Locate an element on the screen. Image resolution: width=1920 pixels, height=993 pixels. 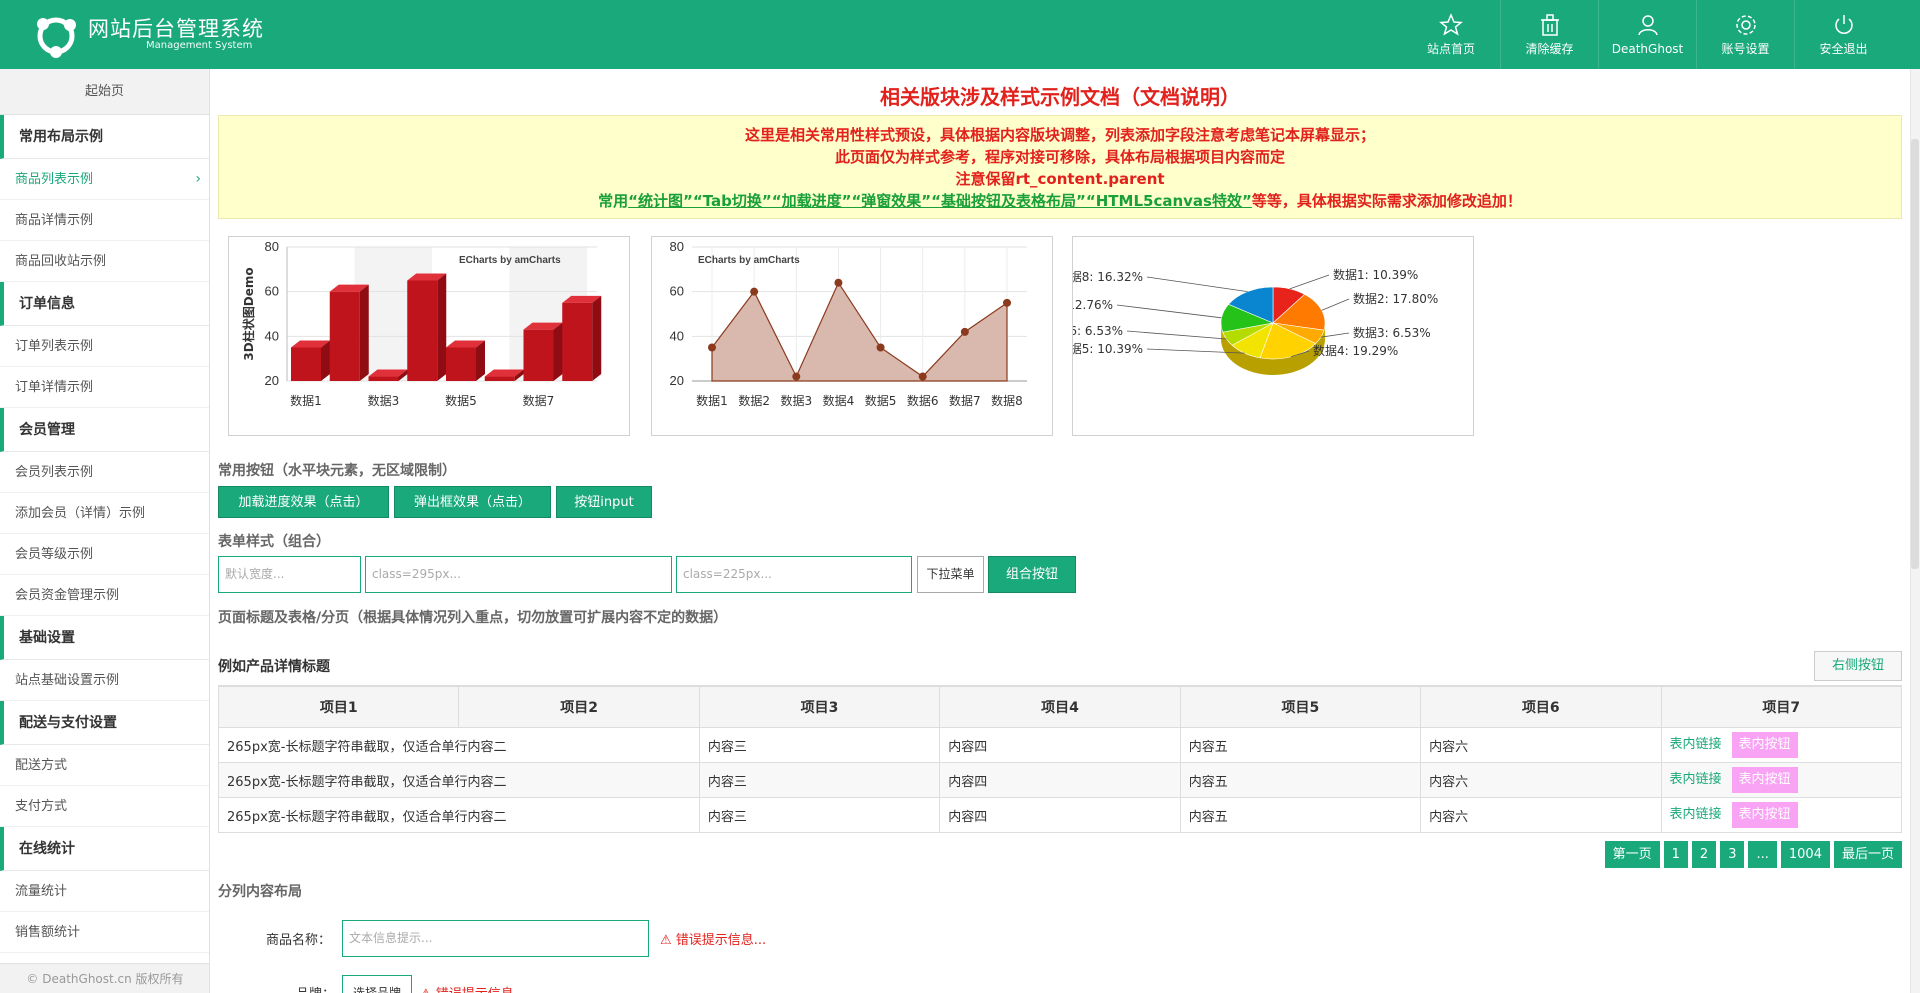
sidebar-item-order-list: 订单列表示例 is located at coordinates (104, 346).